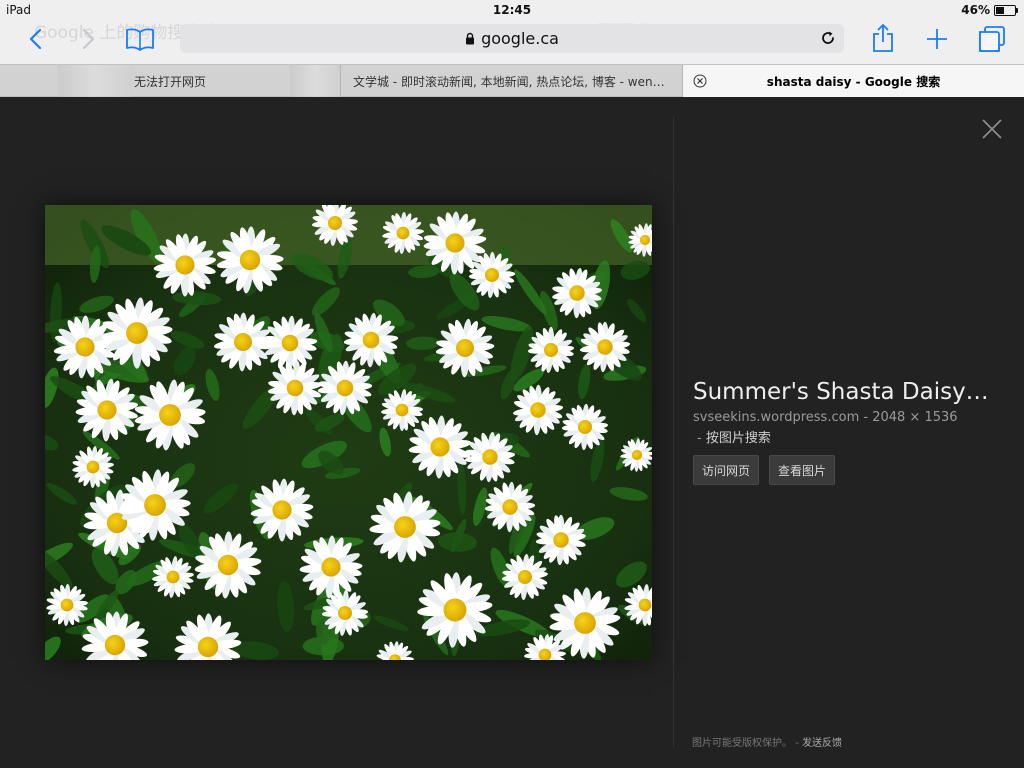  I want to click on source-link: svseekins.wordpress.com, so click(776, 417).